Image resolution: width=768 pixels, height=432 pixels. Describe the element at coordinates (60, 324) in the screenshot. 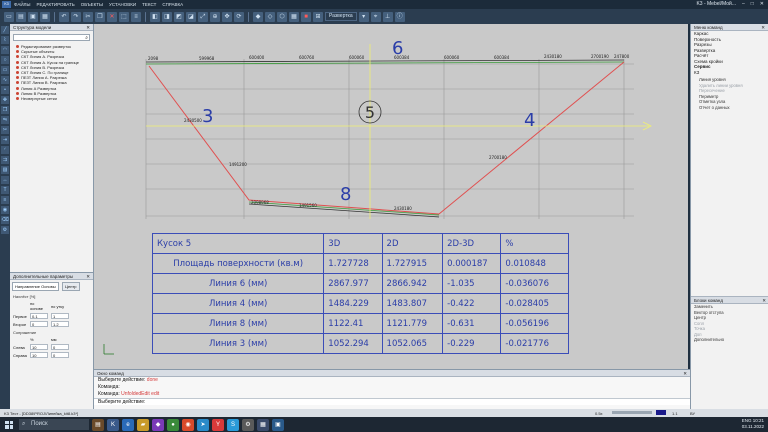

I see `second-weft-field: 1.2` at that location.